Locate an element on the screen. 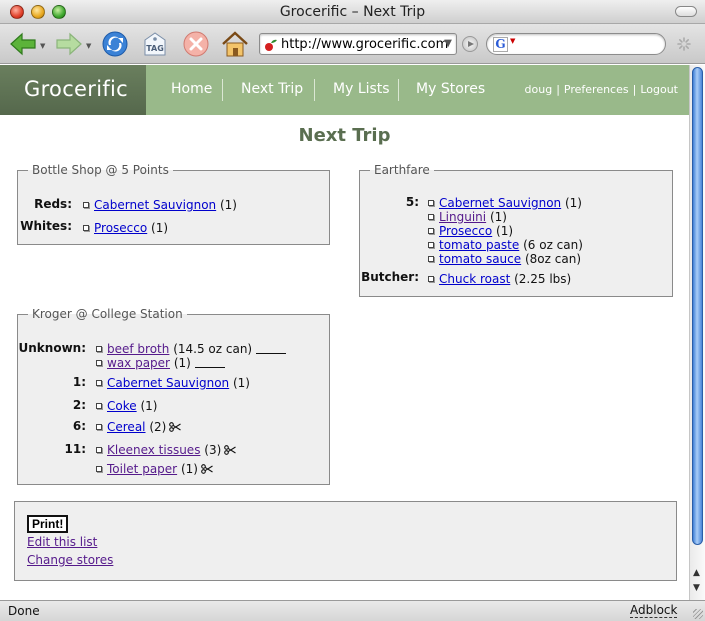 Image resolution: width=705 pixels, height=621 pixels. list-item: tomato sauce (8oz can) is located at coordinates (504, 259).